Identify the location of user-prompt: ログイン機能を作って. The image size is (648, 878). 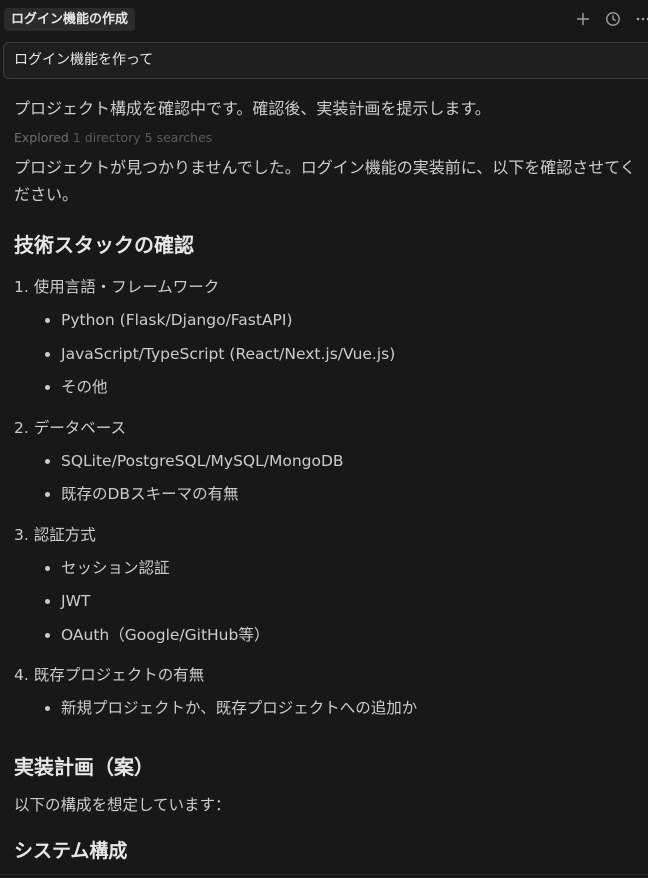
(325, 60).